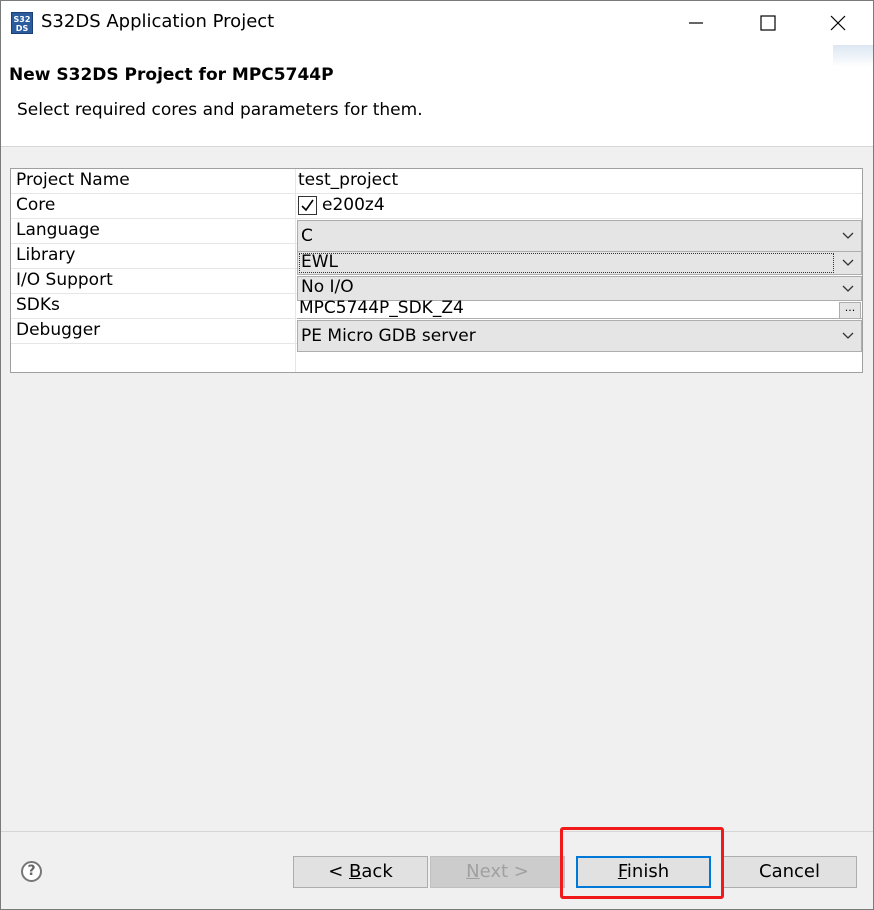 The width and height of the screenshot is (874, 910). What do you see at coordinates (789, 872) in the screenshot?
I see `cancel-button: Cancel` at bounding box center [789, 872].